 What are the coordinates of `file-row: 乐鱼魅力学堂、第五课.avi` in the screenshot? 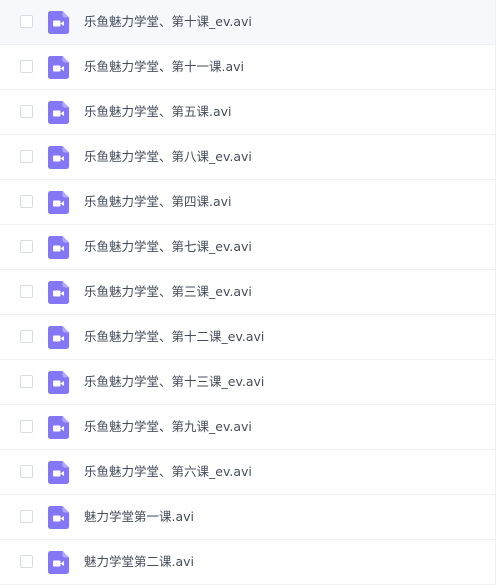 It's located at (247, 112).